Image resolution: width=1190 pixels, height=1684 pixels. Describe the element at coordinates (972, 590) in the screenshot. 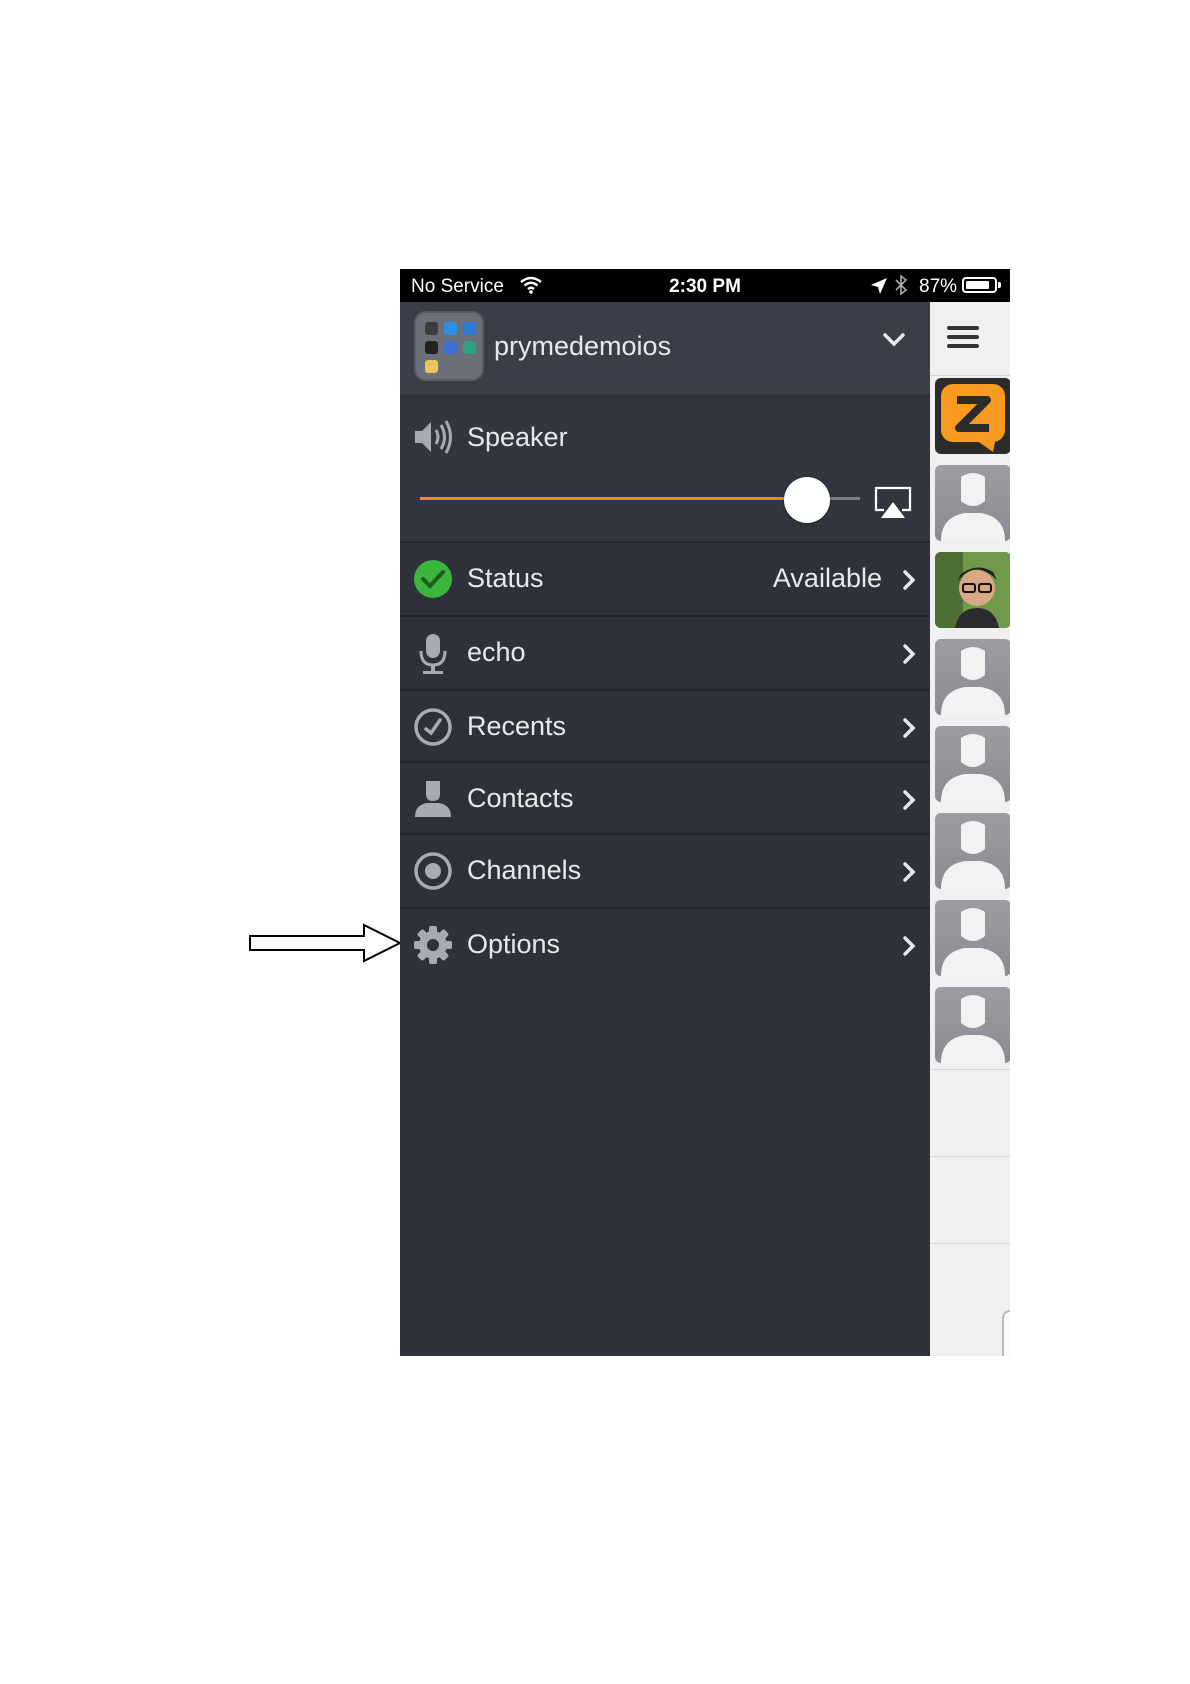

I see `contact-avatar-photo` at that location.